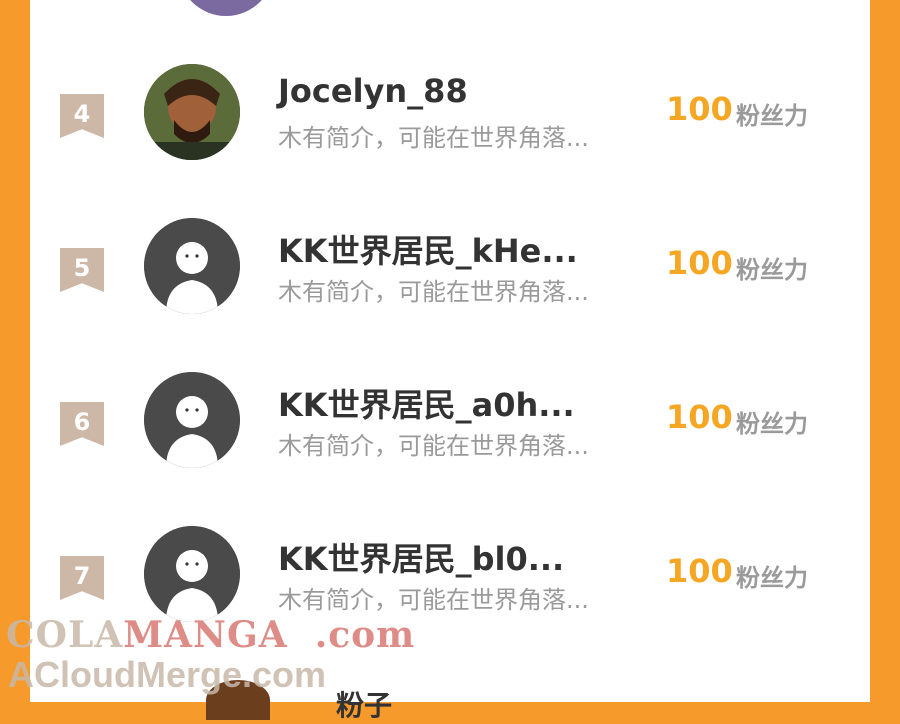  Describe the element at coordinates (364, 704) in the screenshot. I see `user-name: 粉子` at that location.